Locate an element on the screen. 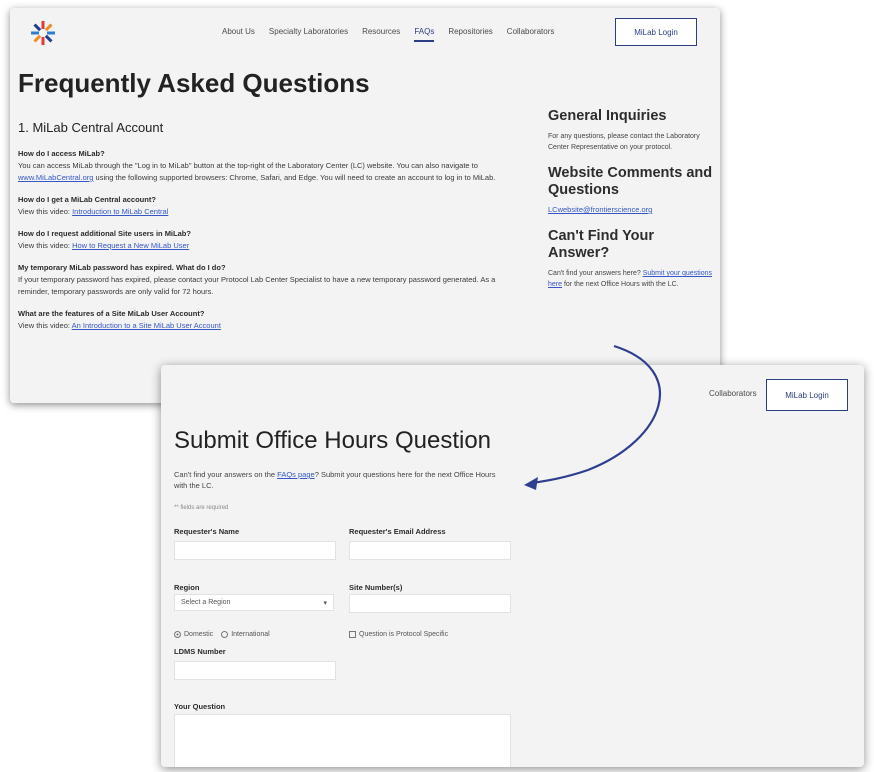 The height and width of the screenshot is (772, 874). main-nav-partial: Collaborators is located at coordinates (733, 393).